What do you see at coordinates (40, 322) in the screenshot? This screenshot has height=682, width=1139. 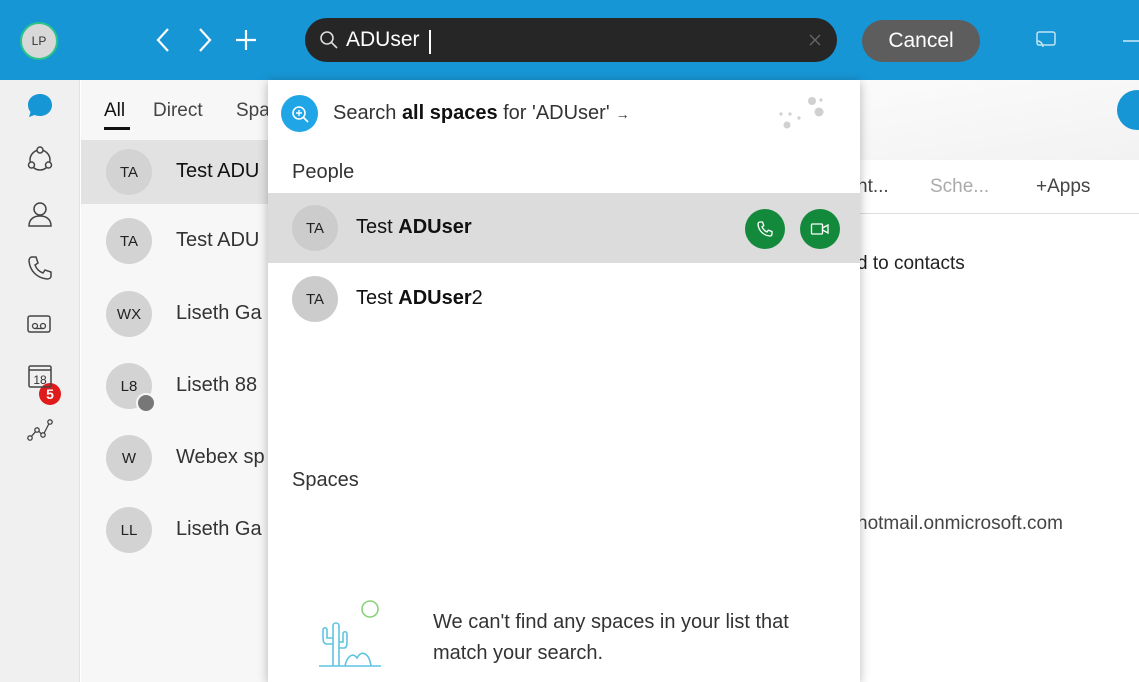 I see `voicemail-icon` at bounding box center [40, 322].